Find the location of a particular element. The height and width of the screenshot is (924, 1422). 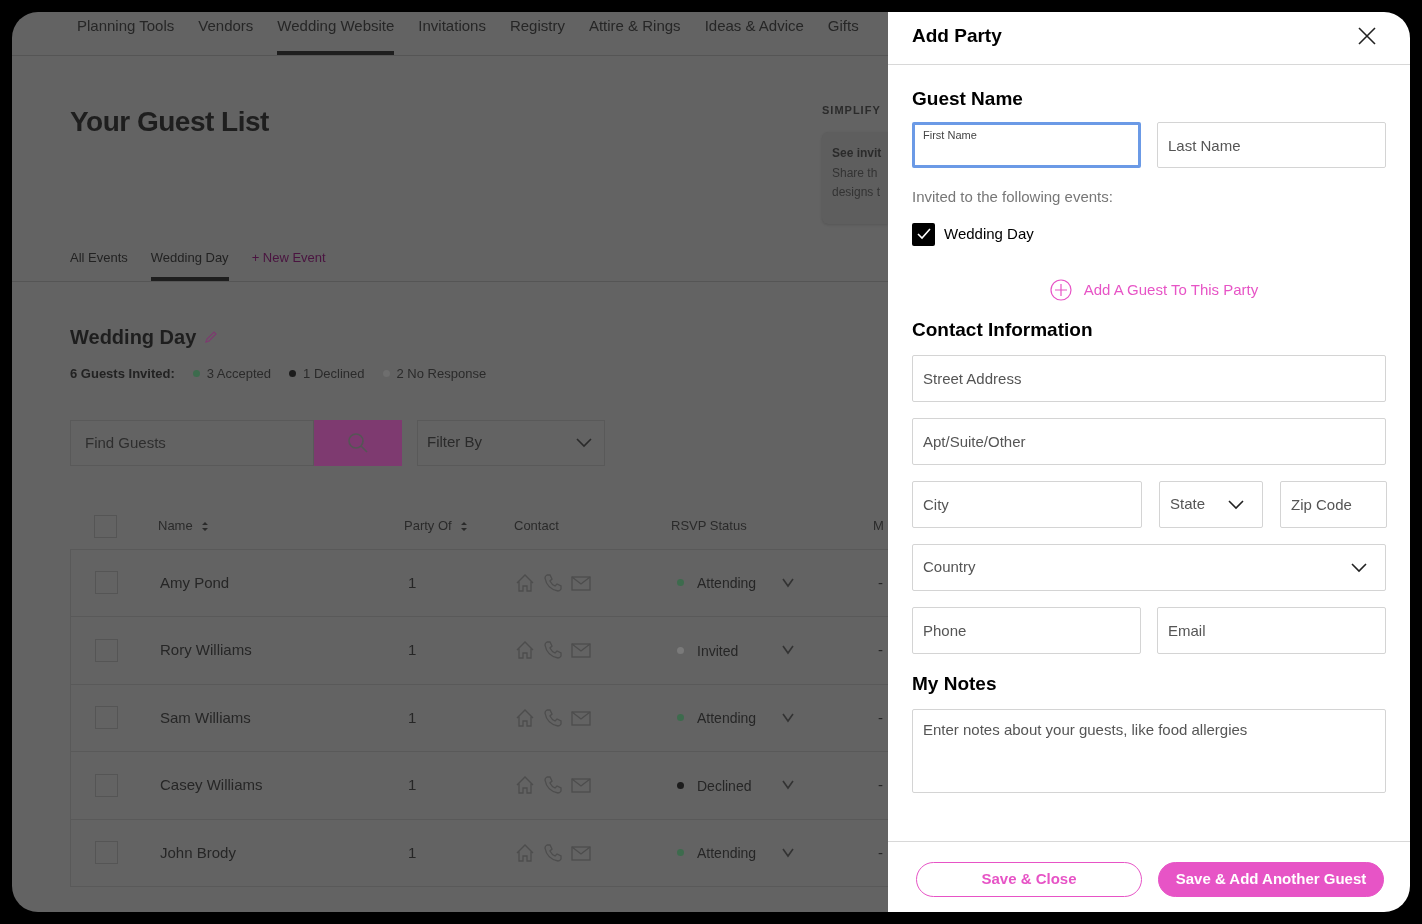

guest-name: Rory Williams is located at coordinates (206, 650).